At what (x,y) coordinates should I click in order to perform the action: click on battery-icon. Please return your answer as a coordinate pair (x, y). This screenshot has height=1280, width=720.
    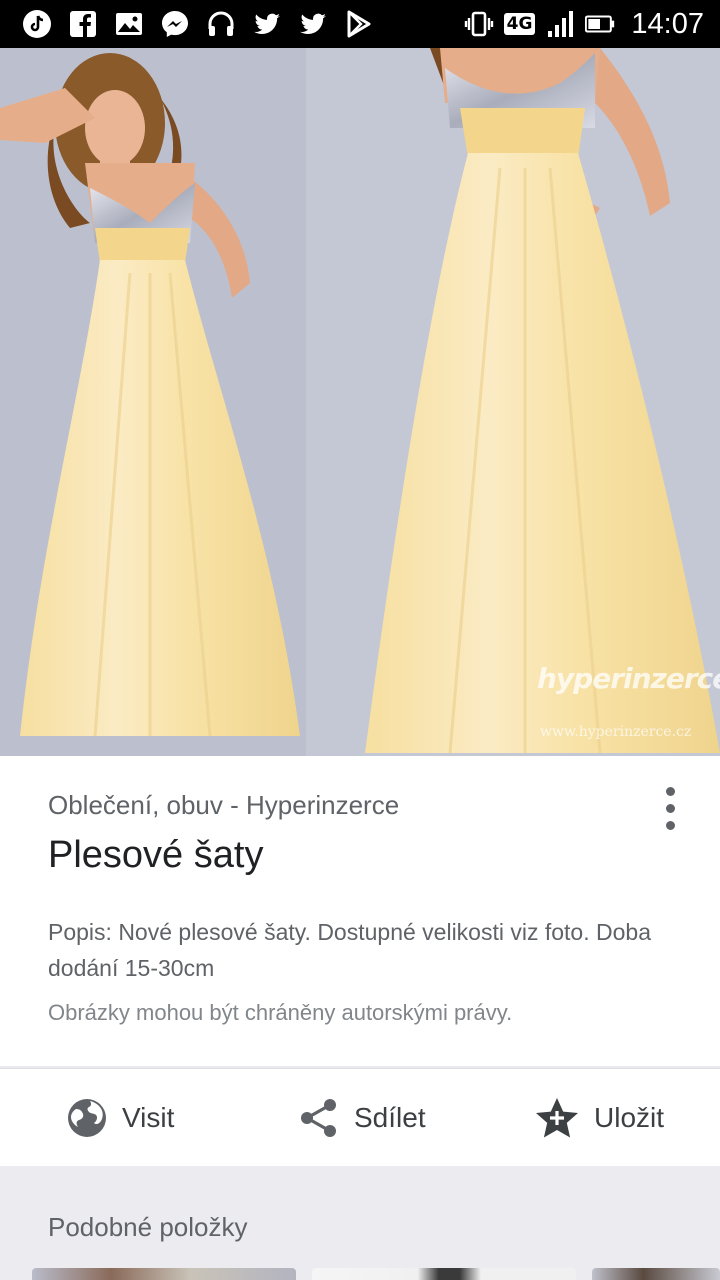
    Looking at the image, I should click on (600, 24).